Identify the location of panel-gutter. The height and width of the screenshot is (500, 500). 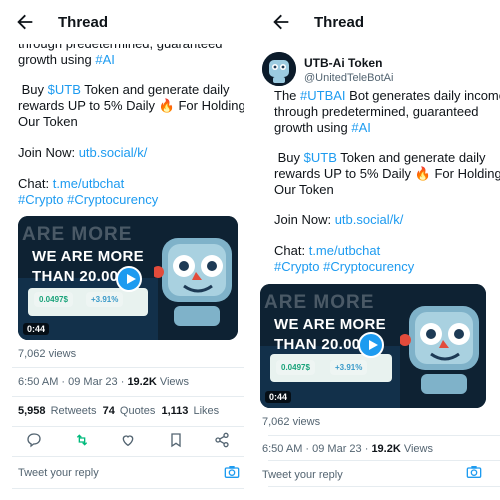
(250, 250).